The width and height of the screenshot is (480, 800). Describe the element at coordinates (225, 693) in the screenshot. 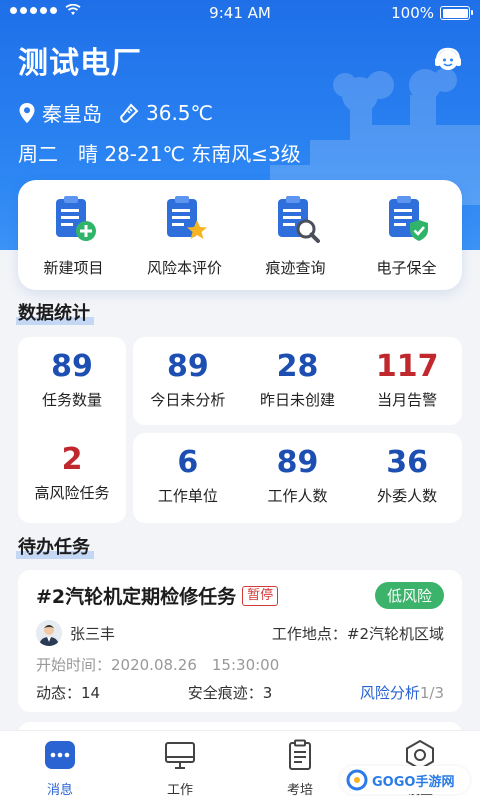

I see `trace-label: 安全痕迹：` at that location.